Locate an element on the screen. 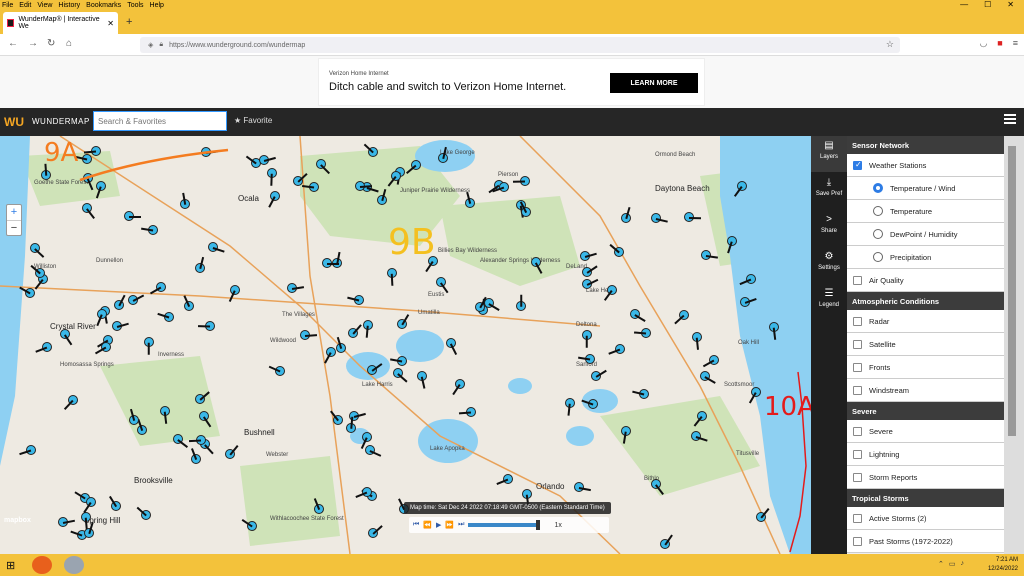 The width and height of the screenshot is (1024, 576). mapbox-attribution: mapbox is located at coordinates (17, 520).